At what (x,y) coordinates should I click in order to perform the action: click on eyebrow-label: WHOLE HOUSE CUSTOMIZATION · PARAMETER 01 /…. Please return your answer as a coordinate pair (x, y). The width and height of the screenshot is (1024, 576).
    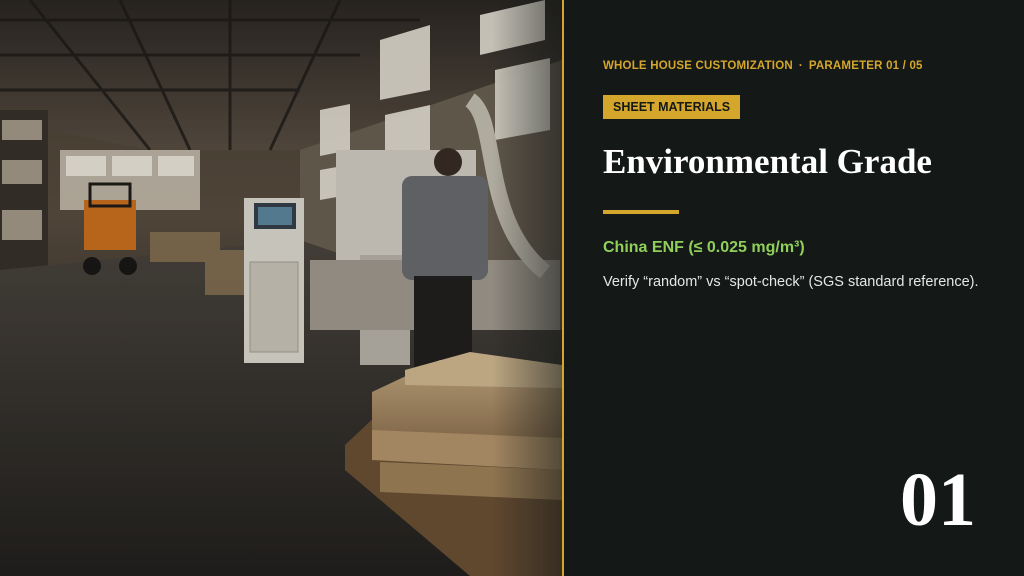
    Looking at the image, I should click on (763, 66).